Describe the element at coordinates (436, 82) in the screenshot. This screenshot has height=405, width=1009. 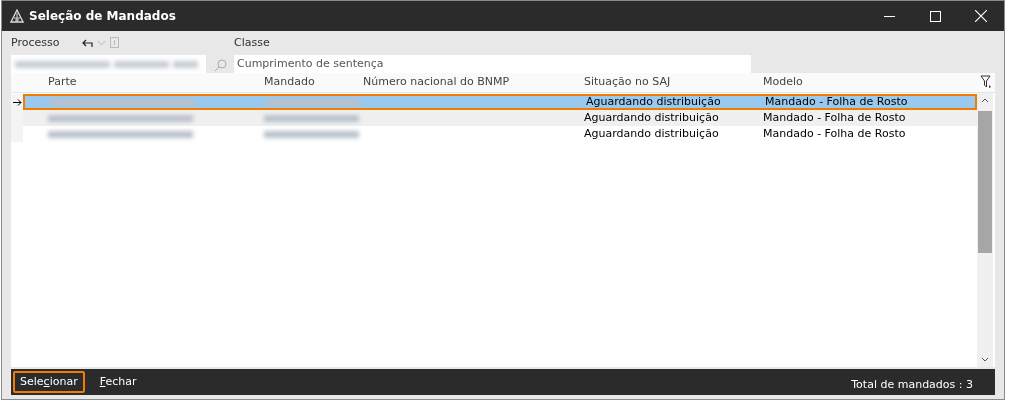
I see `column-header: Número nacional do BNMP` at that location.